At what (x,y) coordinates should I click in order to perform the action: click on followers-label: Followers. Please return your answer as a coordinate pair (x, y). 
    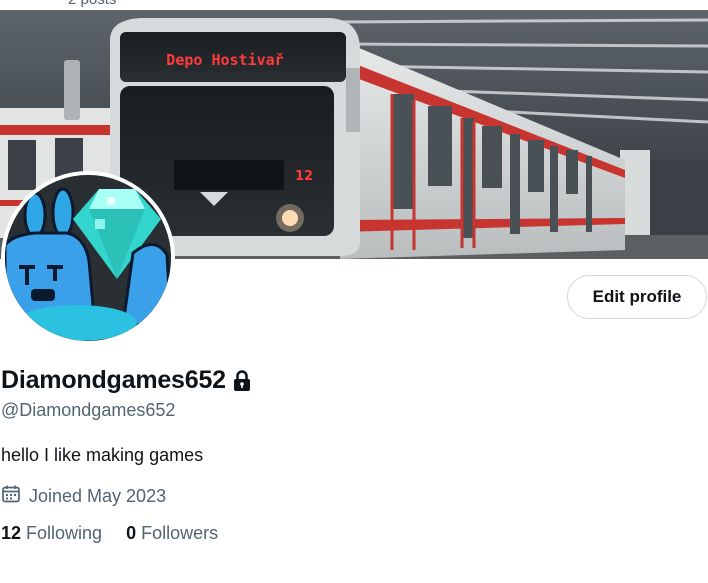
    Looking at the image, I should click on (180, 533).